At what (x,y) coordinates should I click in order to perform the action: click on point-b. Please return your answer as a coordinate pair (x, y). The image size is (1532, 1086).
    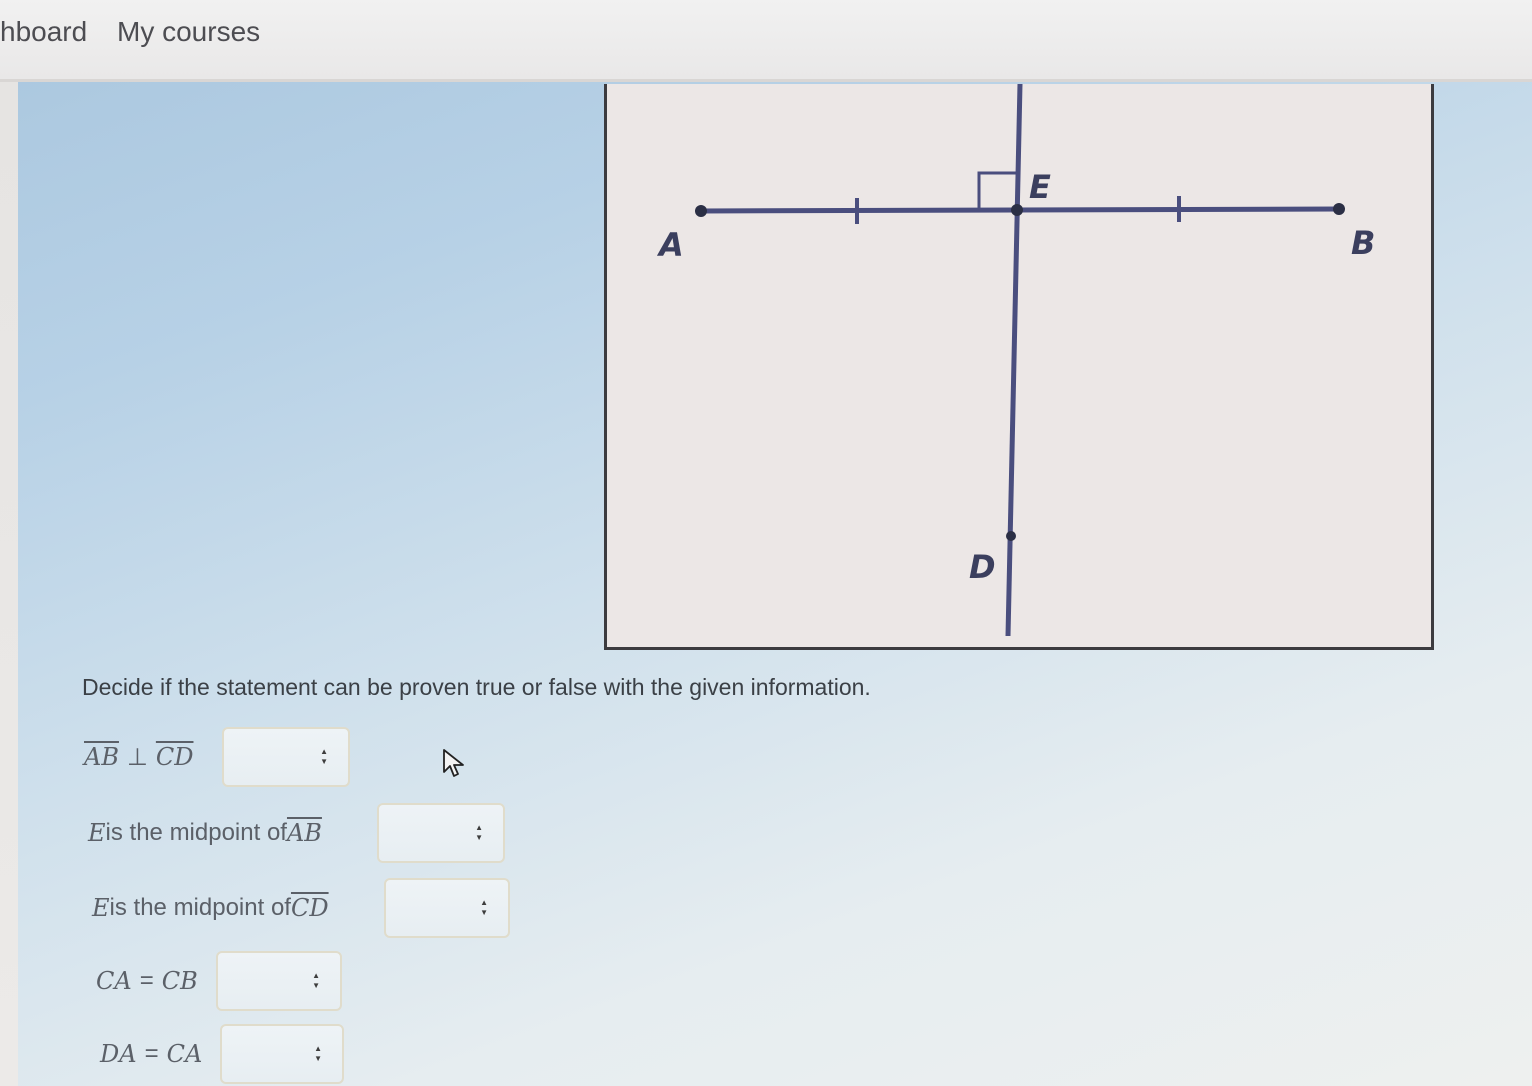
    Looking at the image, I should click on (1339, 209).